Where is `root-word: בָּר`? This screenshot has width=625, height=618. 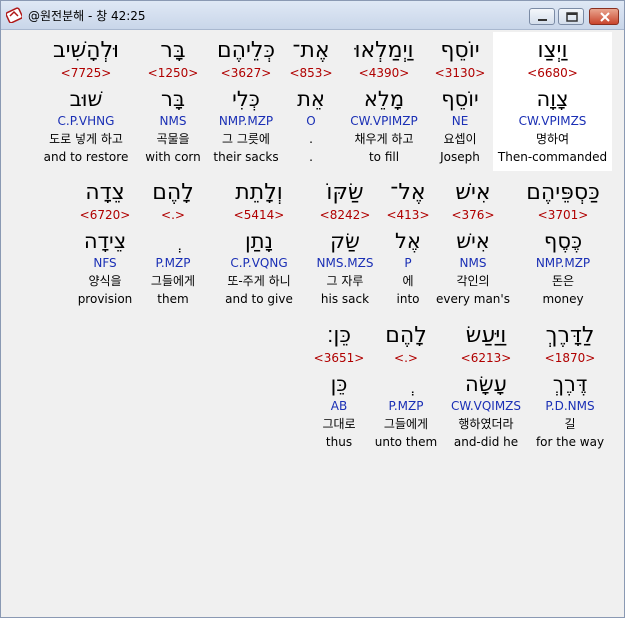 root-word: בָּר is located at coordinates (173, 99).